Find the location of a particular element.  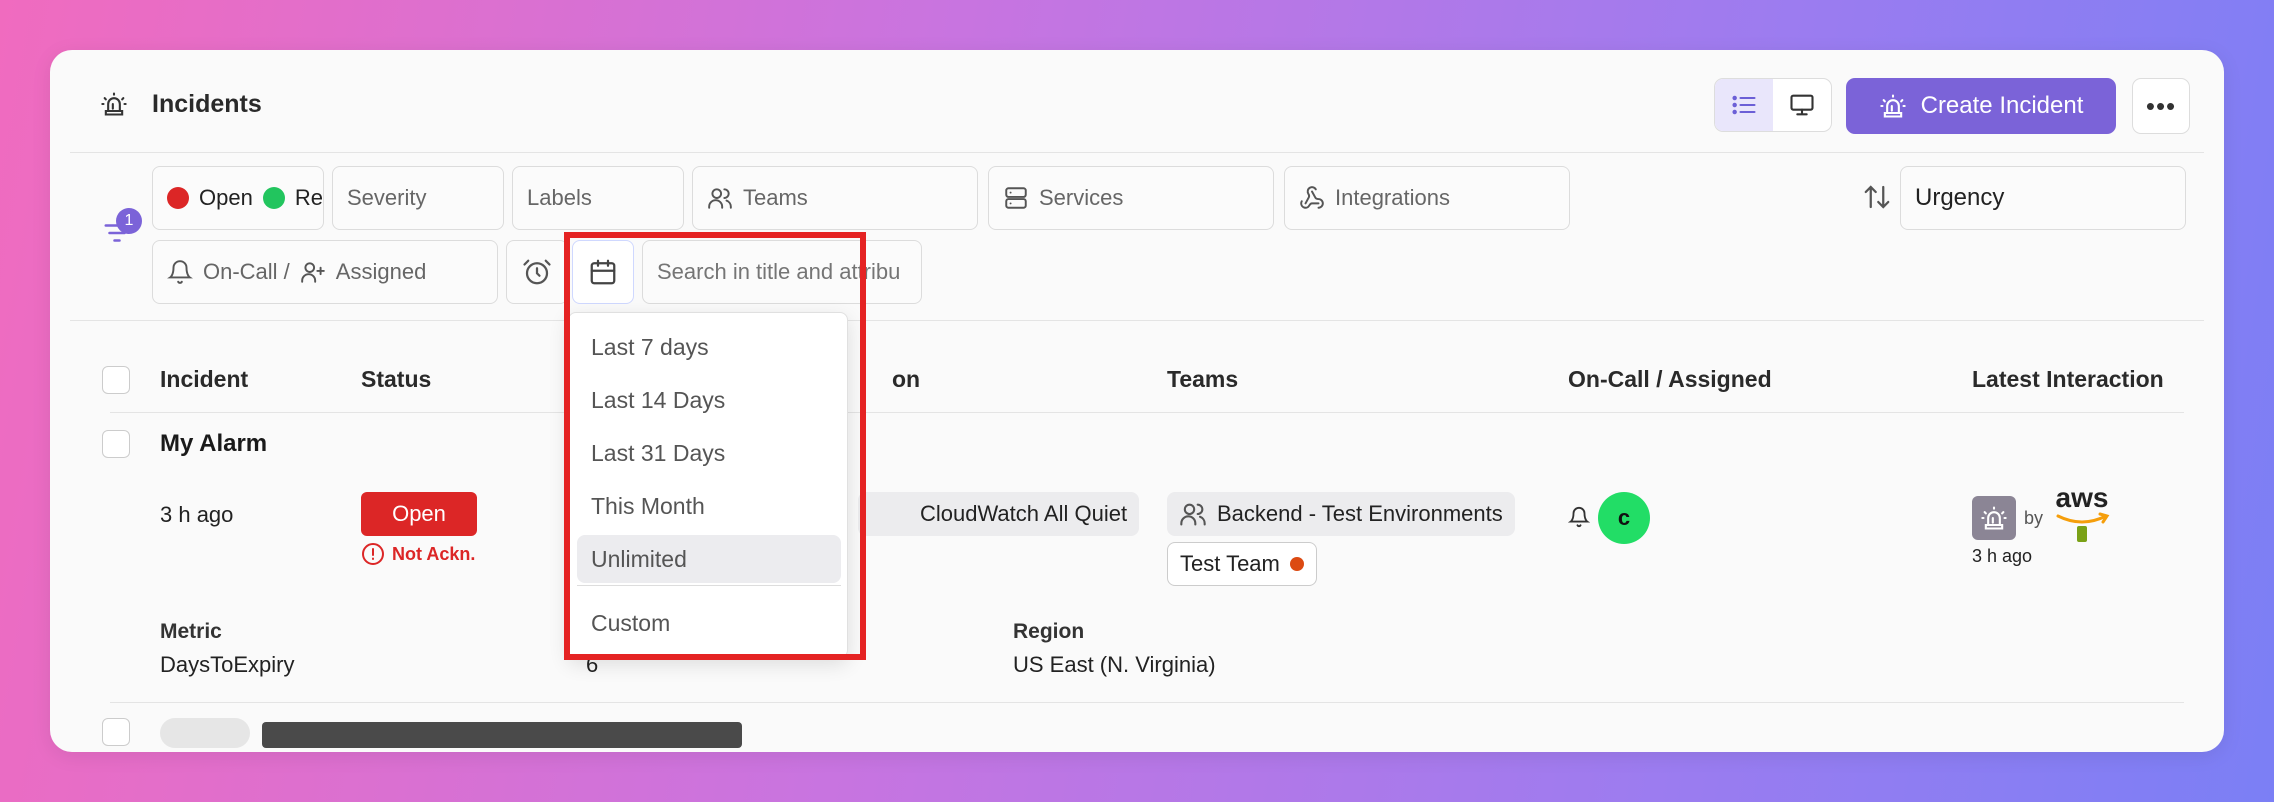

calendar-icon is located at coordinates (603, 272).